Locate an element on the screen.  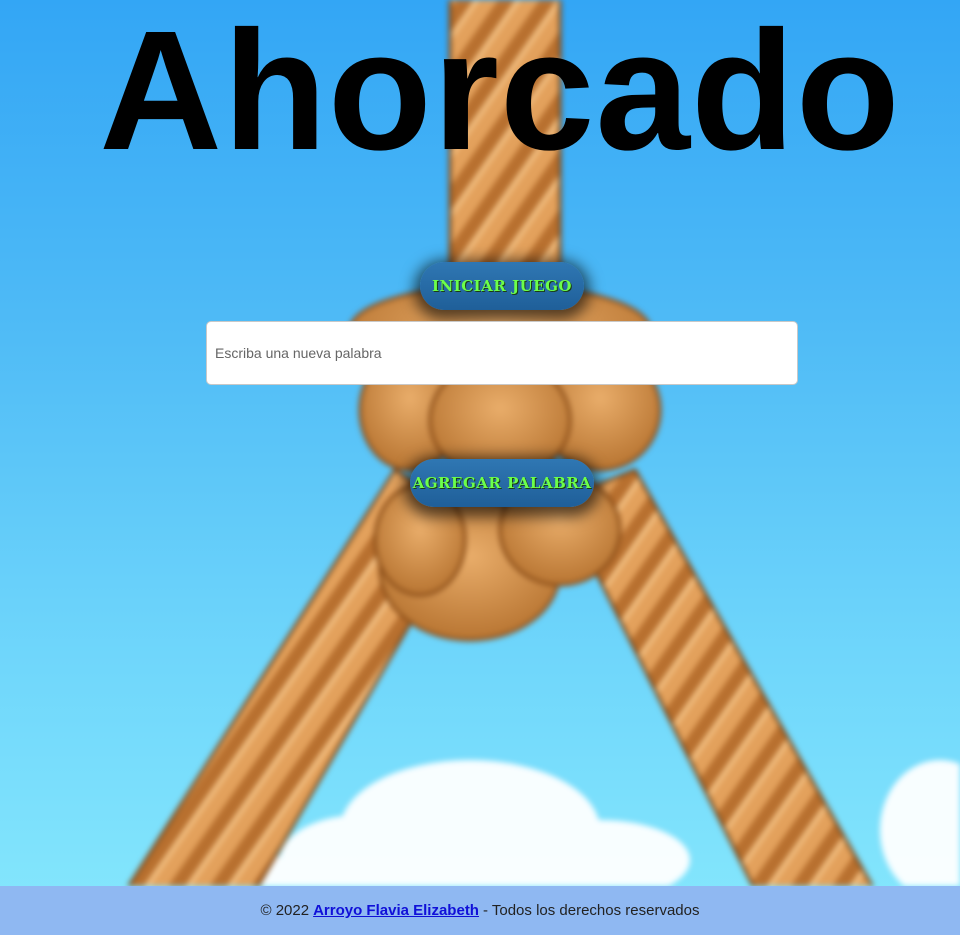
add-word-button: AGREGAR PALABRA is located at coordinates (502, 483).